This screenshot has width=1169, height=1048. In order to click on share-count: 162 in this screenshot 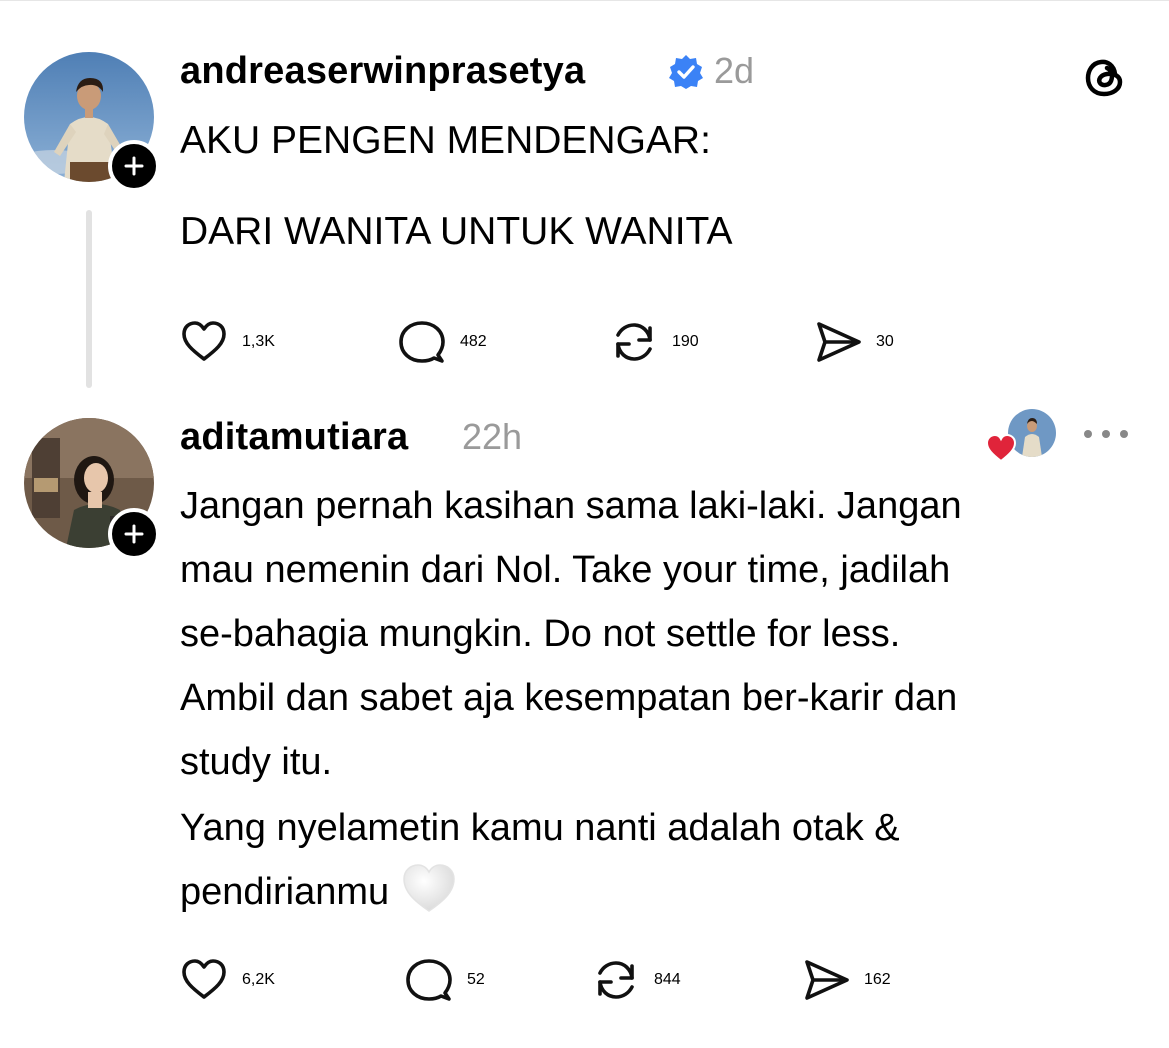, I will do `click(877, 979)`.